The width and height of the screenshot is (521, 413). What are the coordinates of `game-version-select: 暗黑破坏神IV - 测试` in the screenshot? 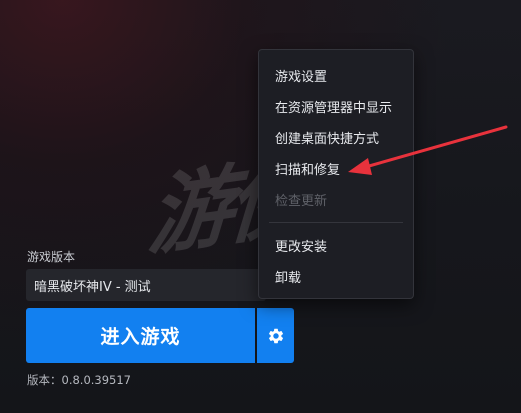 It's located at (146, 285).